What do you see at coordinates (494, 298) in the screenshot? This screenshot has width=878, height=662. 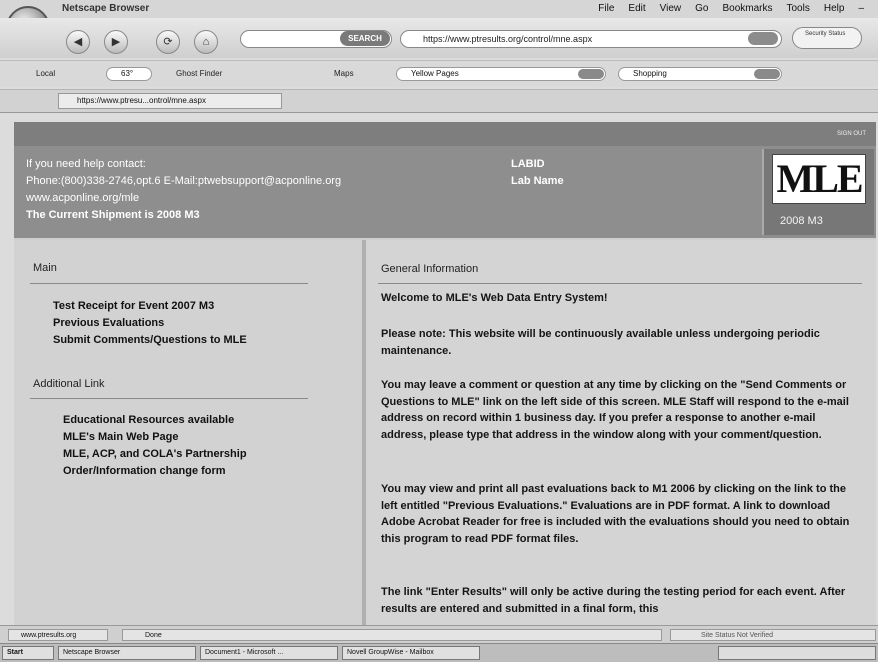 I see `welcome-text: Welcome to MLE's Web Data Entry System!` at bounding box center [494, 298].